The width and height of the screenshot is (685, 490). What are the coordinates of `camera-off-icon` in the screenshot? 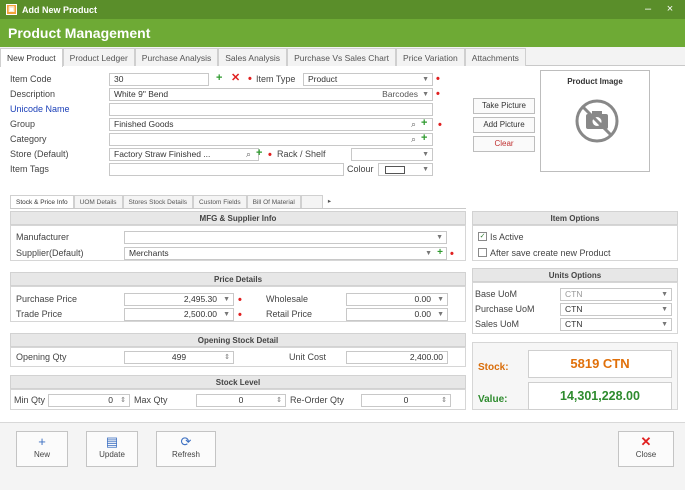 It's located at (597, 121).